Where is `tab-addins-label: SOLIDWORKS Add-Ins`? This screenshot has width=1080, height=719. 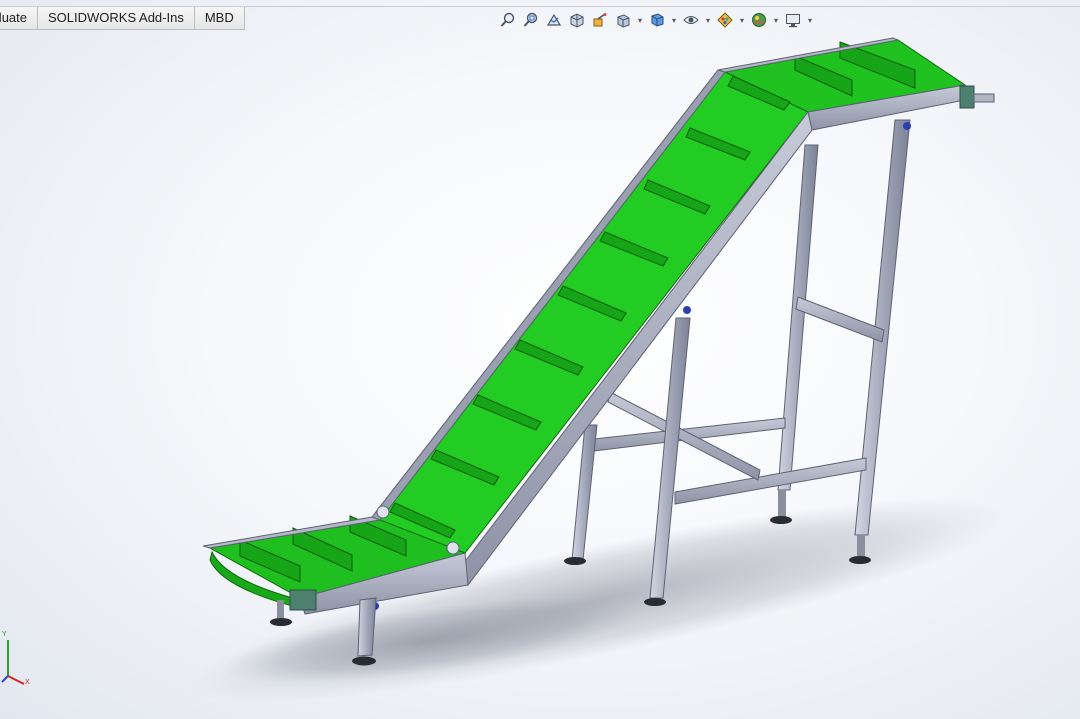 tab-addins-label: SOLIDWORKS Add-Ins is located at coordinates (116, 17).